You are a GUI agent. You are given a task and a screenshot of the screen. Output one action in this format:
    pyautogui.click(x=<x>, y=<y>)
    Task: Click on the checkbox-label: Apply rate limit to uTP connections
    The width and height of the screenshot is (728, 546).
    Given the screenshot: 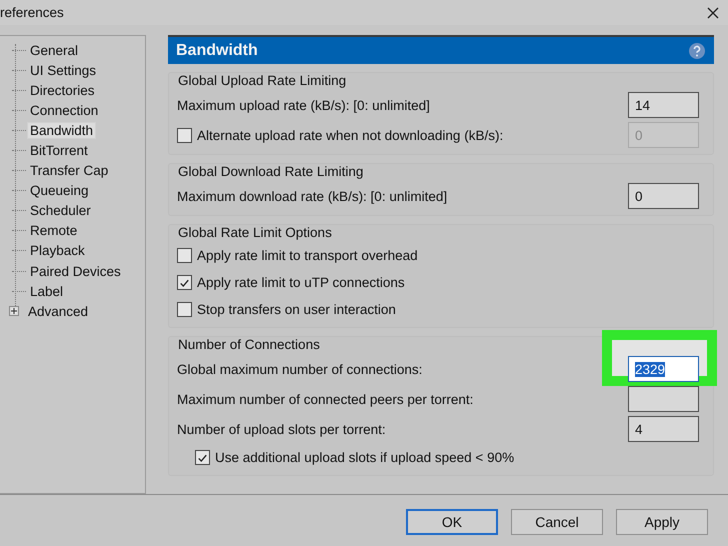 What is the action you would take?
    pyautogui.click(x=301, y=282)
    